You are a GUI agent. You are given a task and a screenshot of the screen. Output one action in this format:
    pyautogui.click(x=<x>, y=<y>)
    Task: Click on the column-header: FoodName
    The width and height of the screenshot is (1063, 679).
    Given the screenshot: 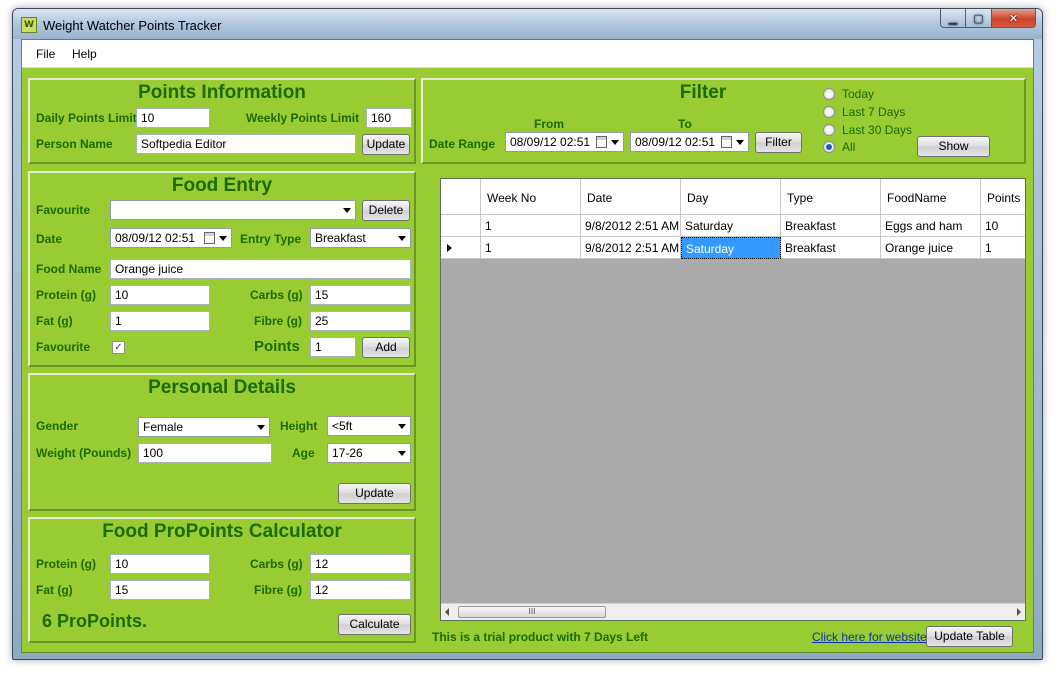 What is the action you would take?
    pyautogui.click(x=931, y=197)
    